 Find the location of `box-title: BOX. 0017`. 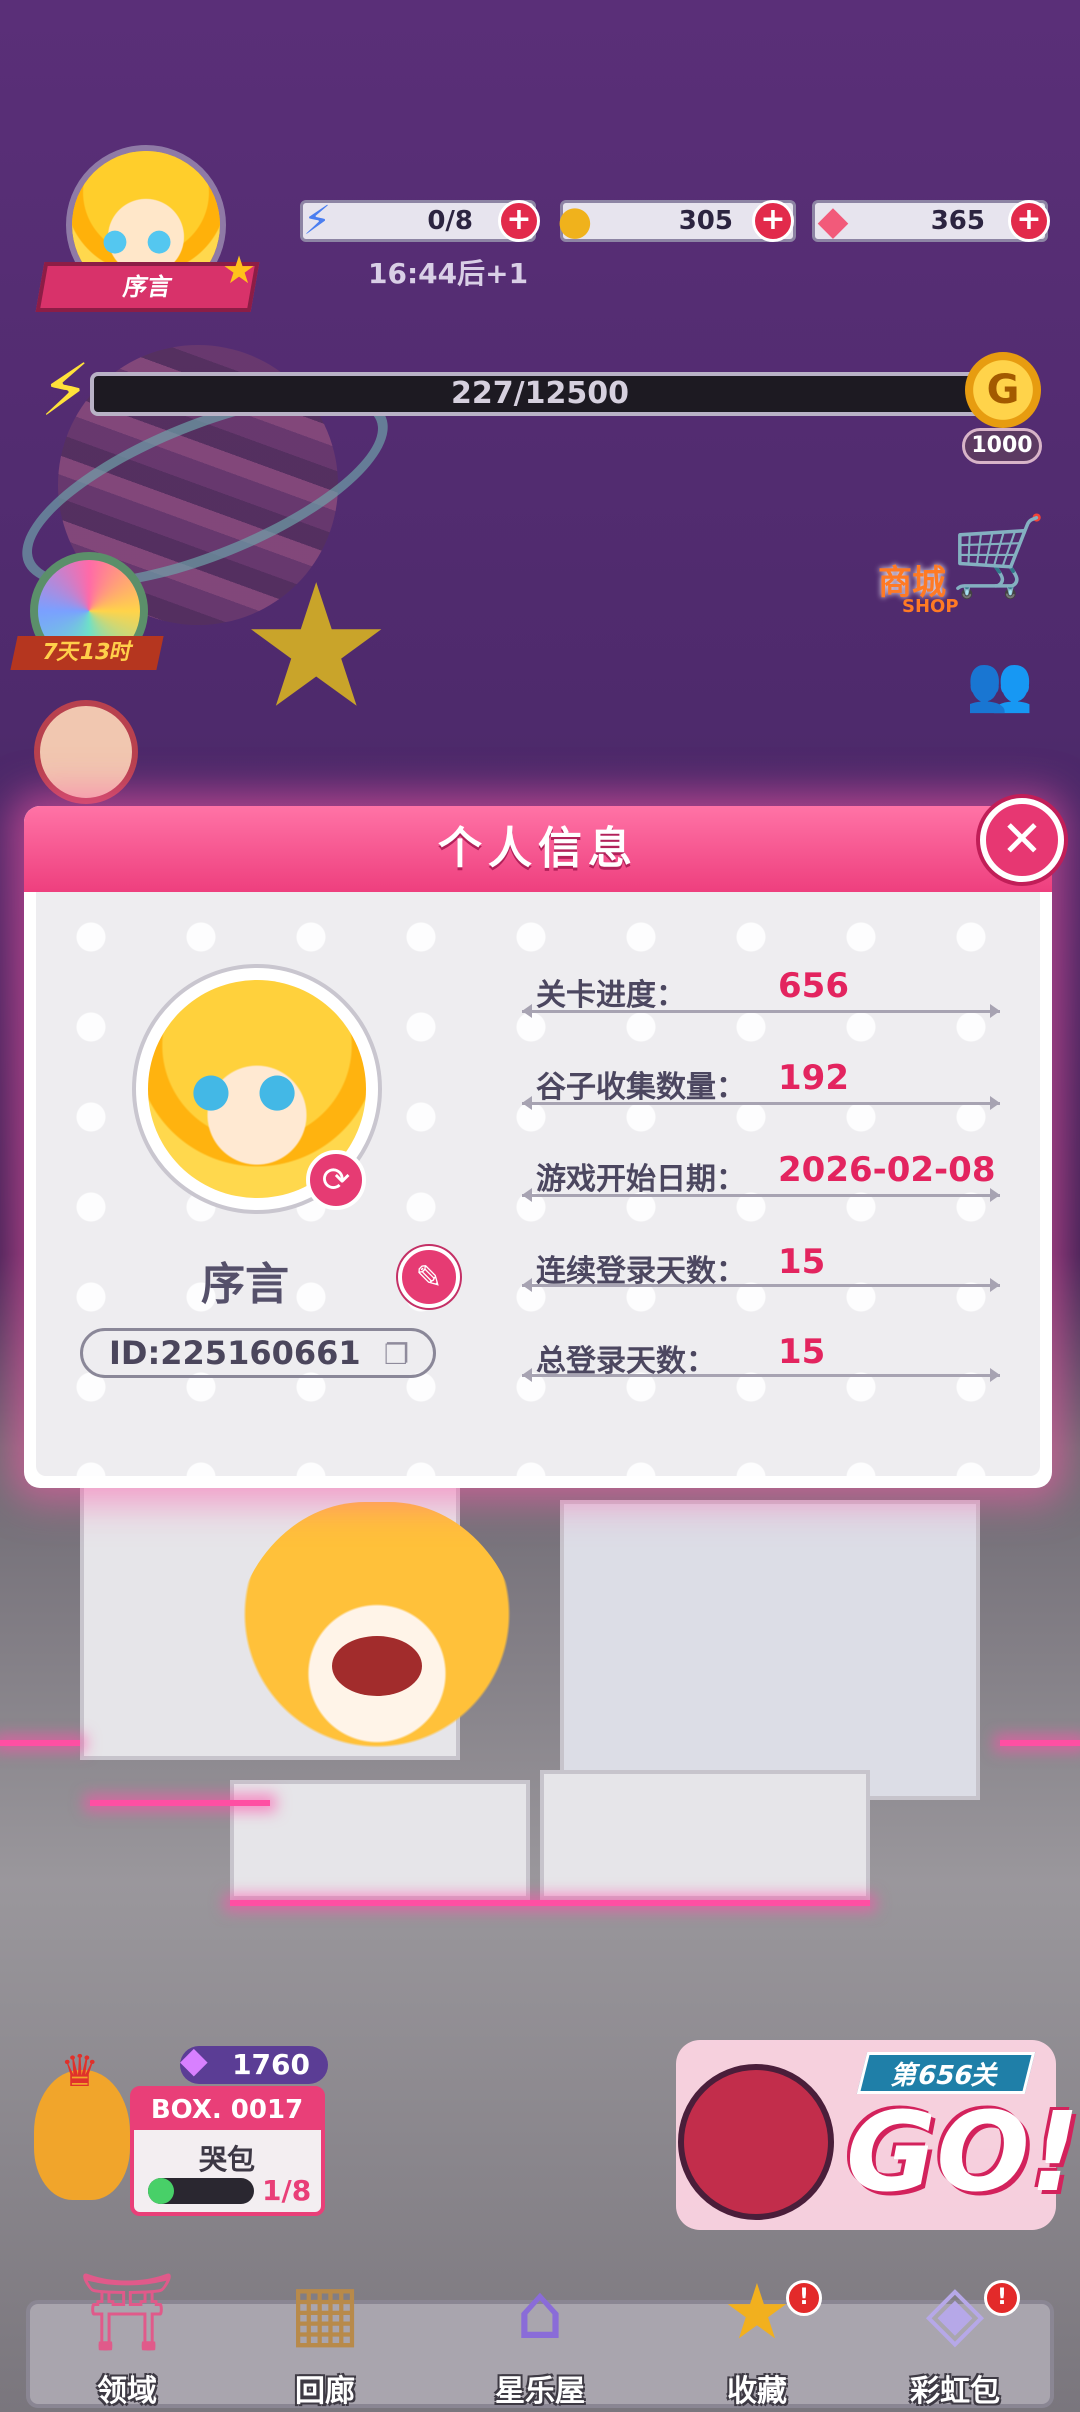

box-title: BOX. 0017 is located at coordinates (227, 2110).